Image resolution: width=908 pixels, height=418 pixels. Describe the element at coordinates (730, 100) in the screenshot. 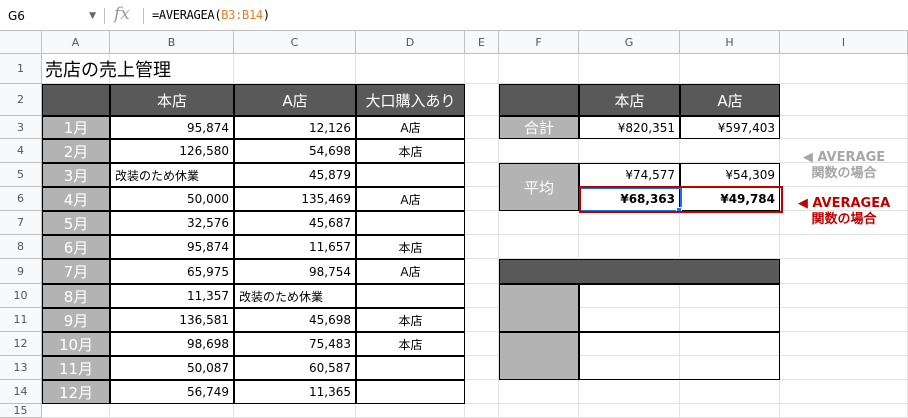

I see `summary-header: A店` at that location.